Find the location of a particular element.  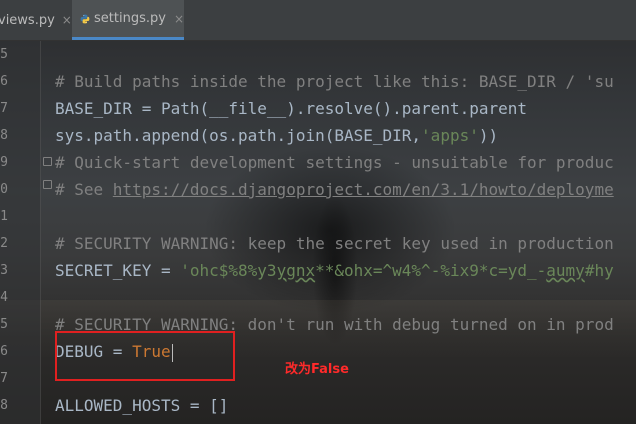

tab-settings-py: settings.py × is located at coordinates (128, 20).